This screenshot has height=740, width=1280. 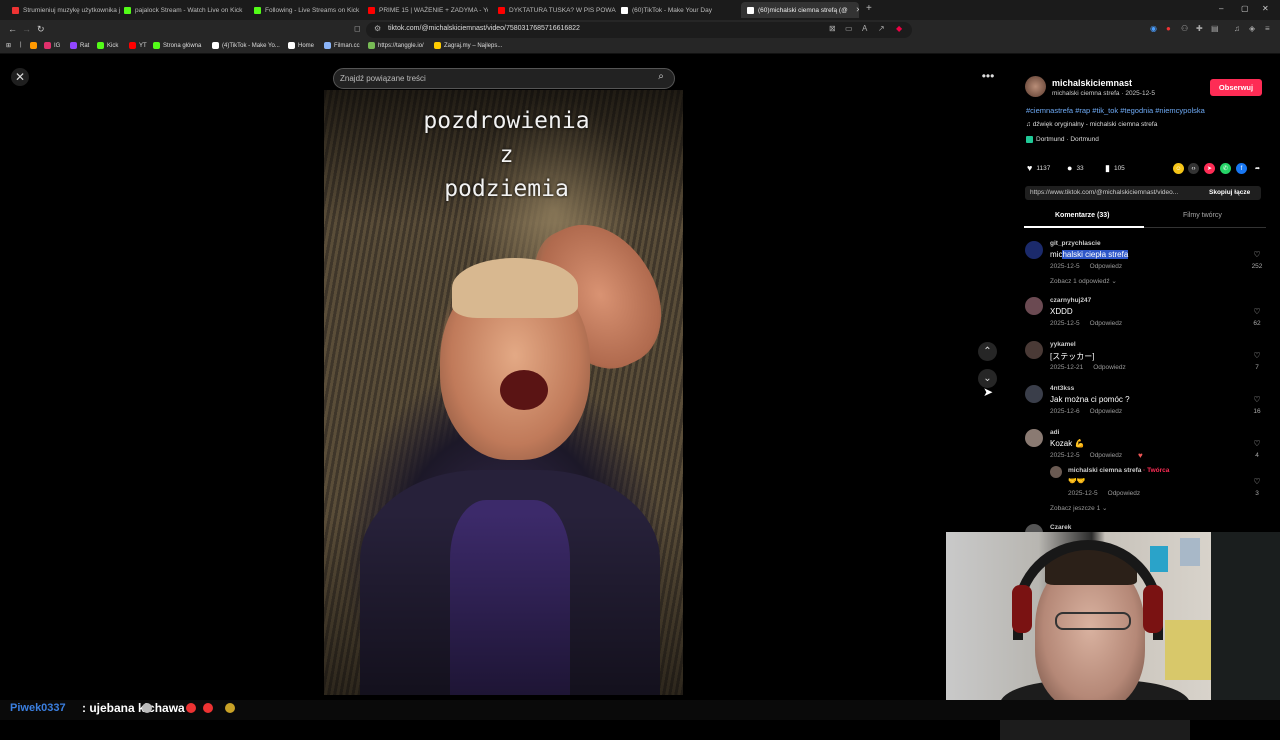 I want to click on follow-button: Obserwuj, so click(x=1236, y=87).